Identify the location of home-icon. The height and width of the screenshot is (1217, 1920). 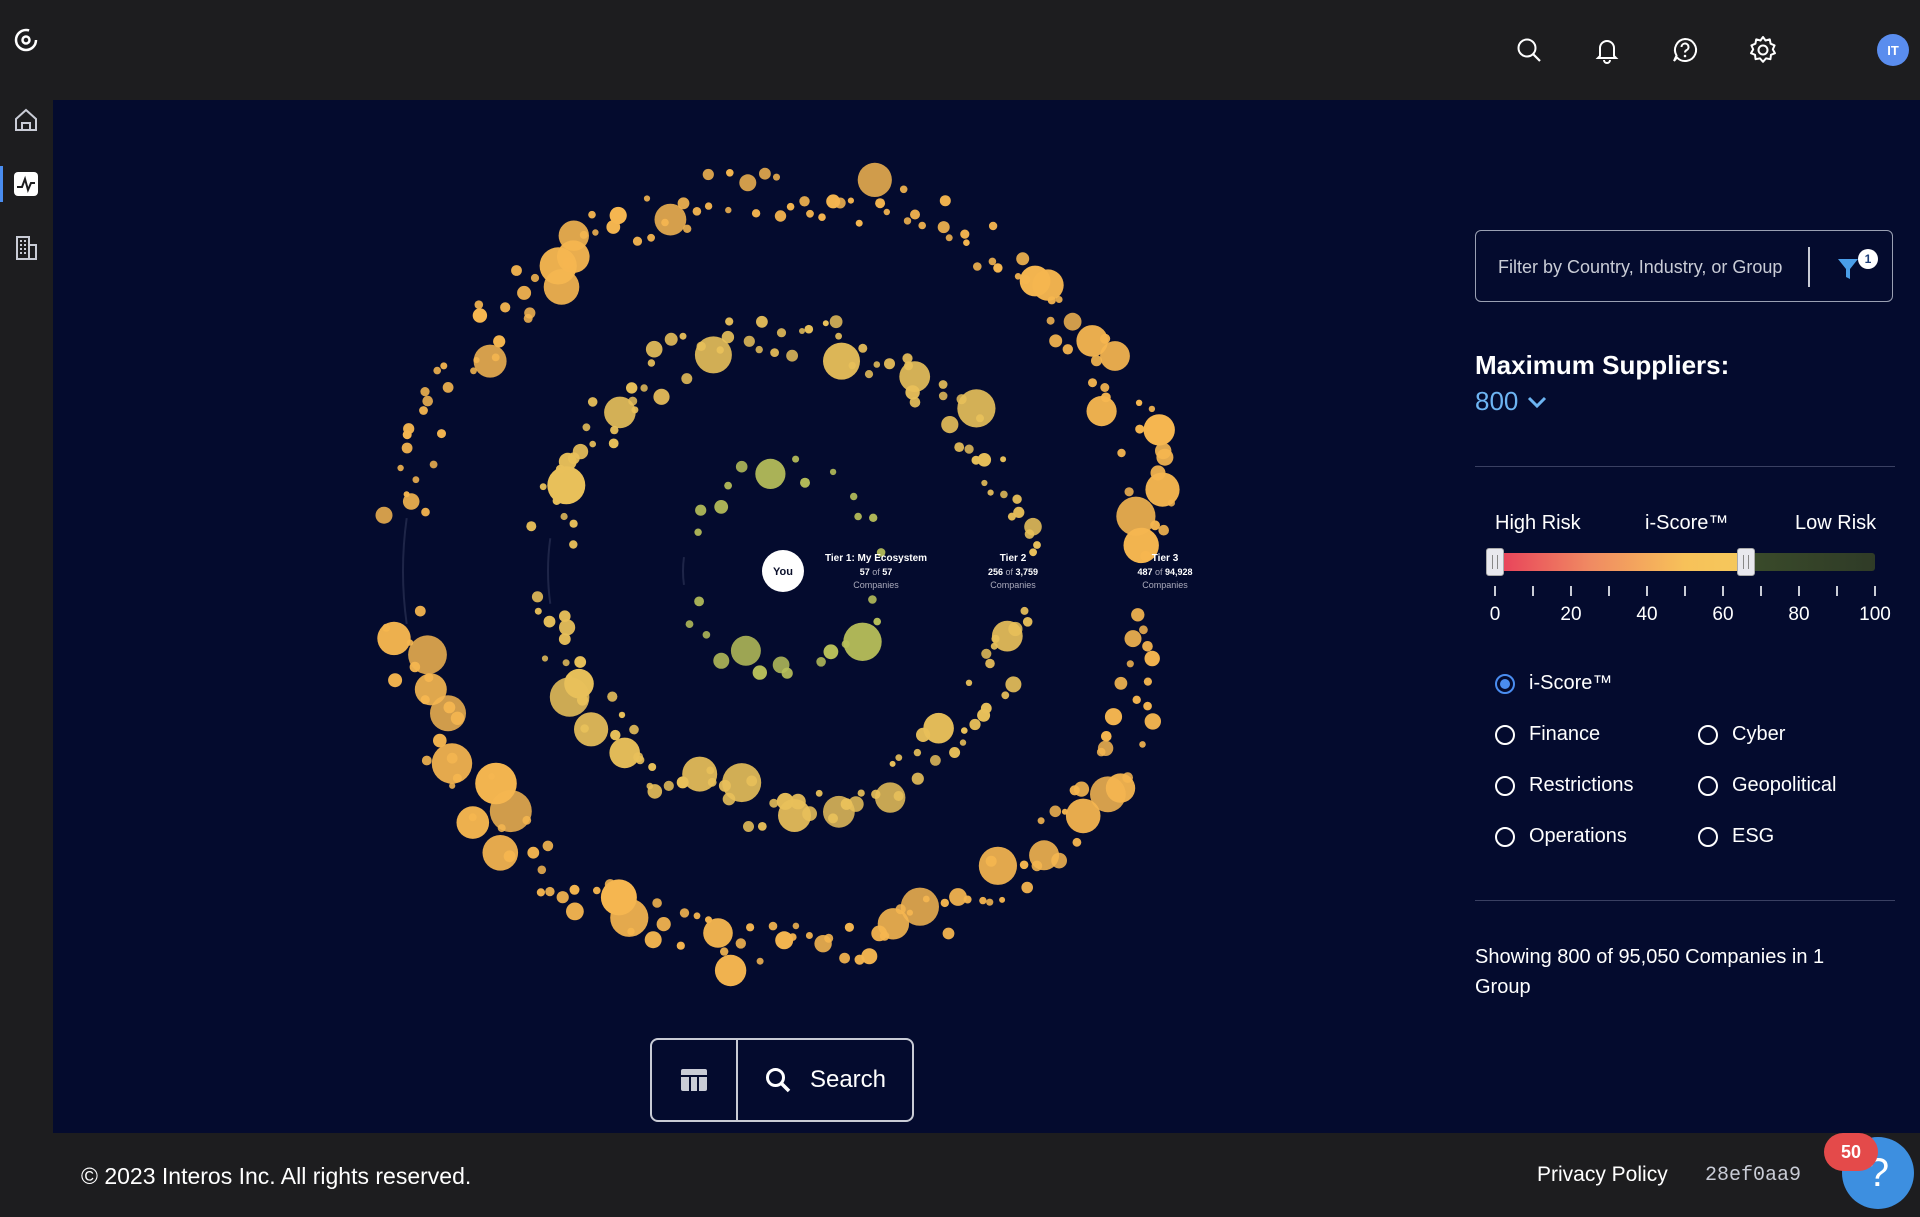
(26, 120).